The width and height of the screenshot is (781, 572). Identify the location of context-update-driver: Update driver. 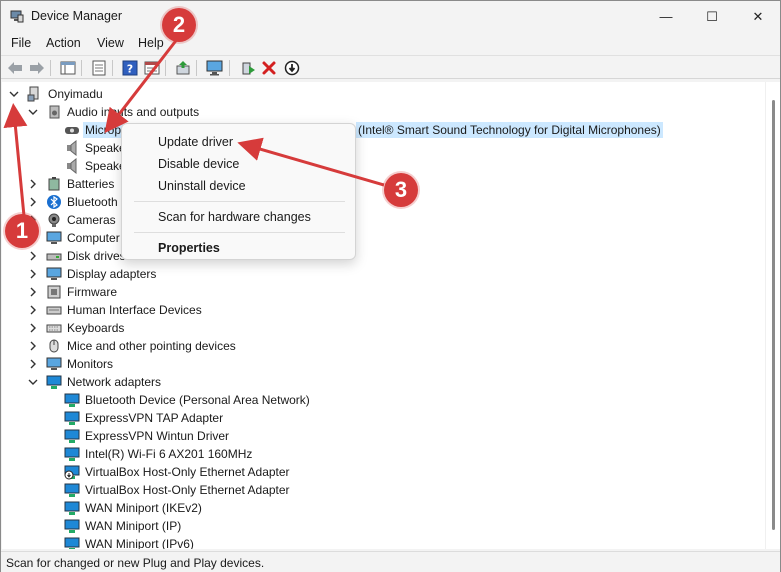
(195, 142).